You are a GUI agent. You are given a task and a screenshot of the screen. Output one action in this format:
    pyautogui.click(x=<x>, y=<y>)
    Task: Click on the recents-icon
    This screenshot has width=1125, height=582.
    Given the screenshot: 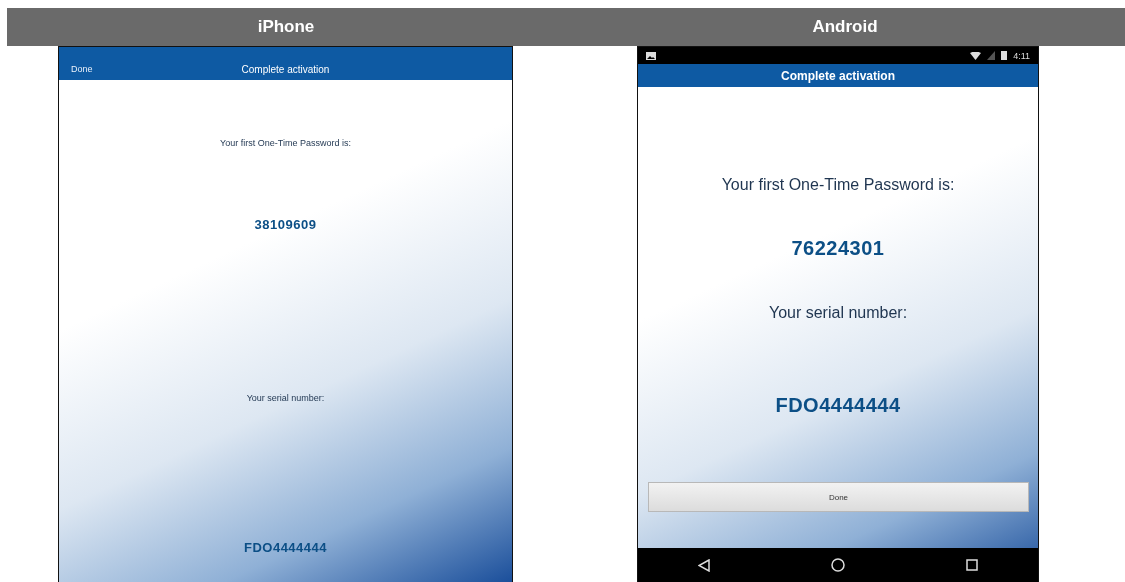 What is the action you would take?
    pyautogui.click(x=971, y=565)
    